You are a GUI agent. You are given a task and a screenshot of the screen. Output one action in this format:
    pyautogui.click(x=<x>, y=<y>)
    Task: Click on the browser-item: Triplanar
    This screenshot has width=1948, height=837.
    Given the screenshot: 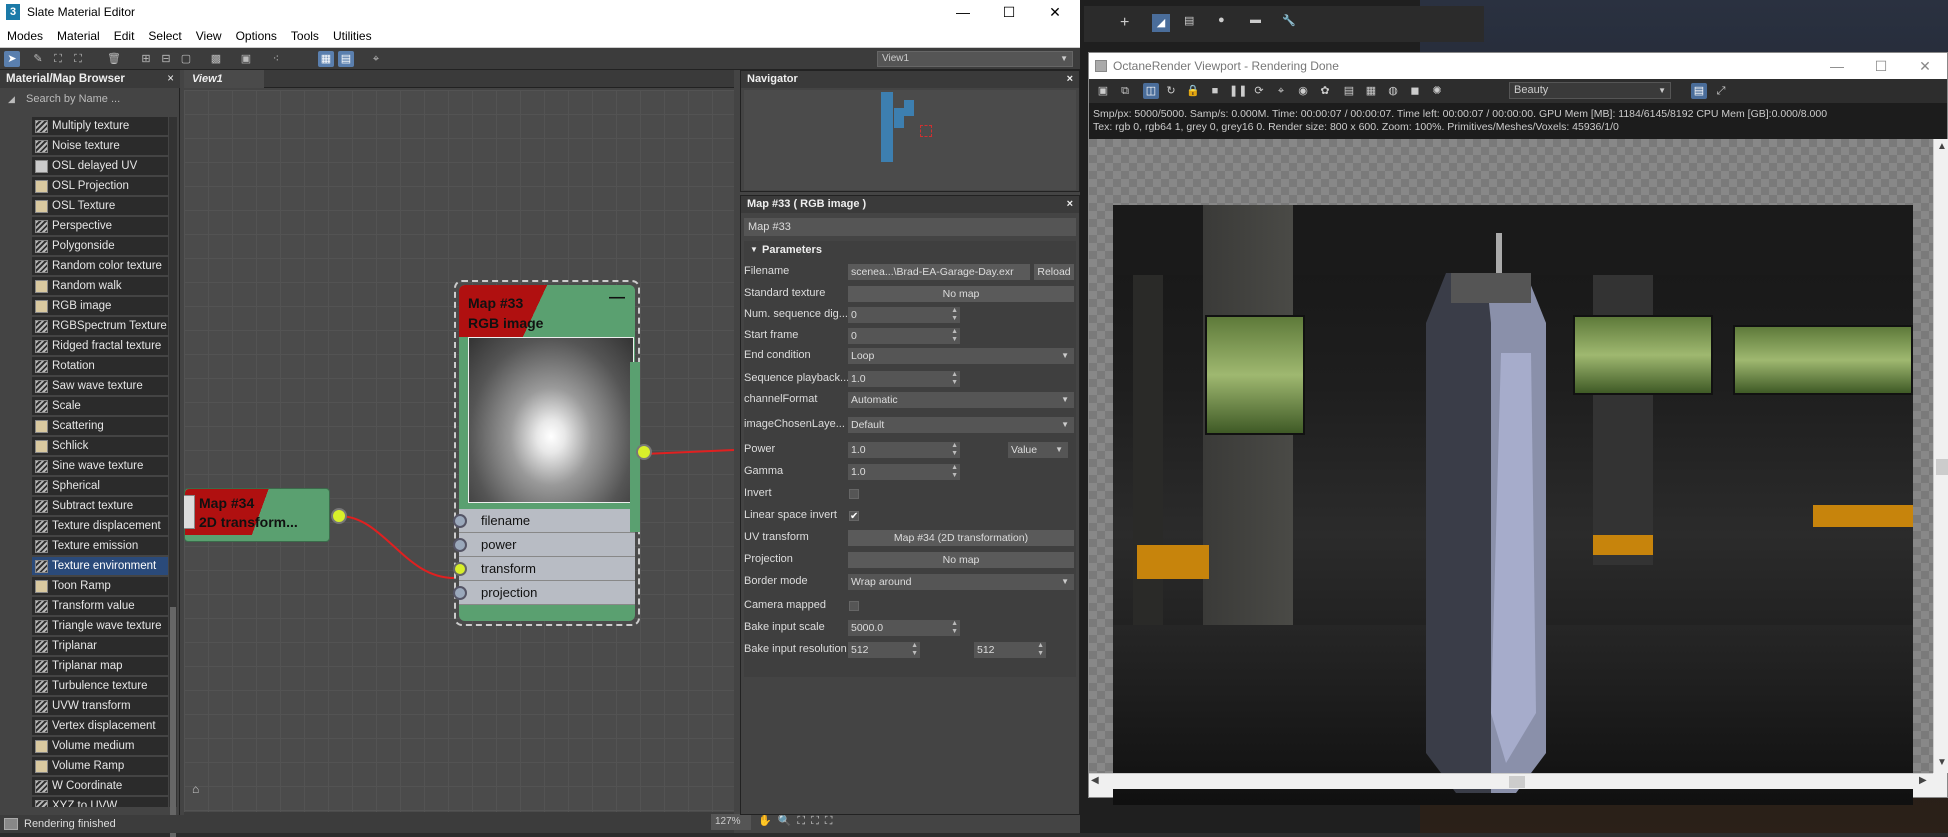 What is the action you would take?
    pyautogui.click(x=100, y=646)
    